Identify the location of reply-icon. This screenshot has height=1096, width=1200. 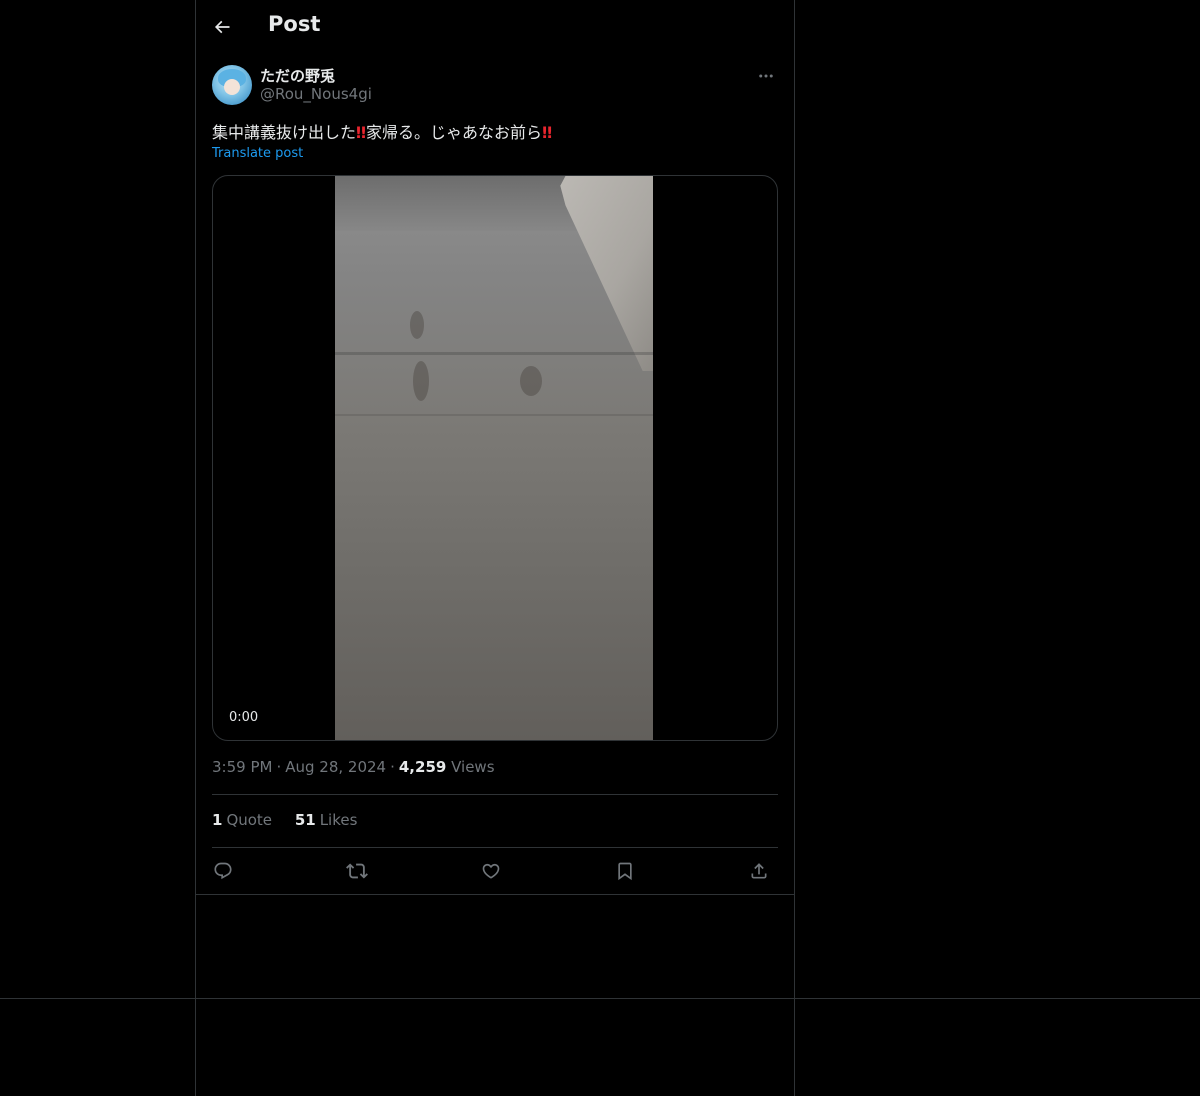
(223, 871).